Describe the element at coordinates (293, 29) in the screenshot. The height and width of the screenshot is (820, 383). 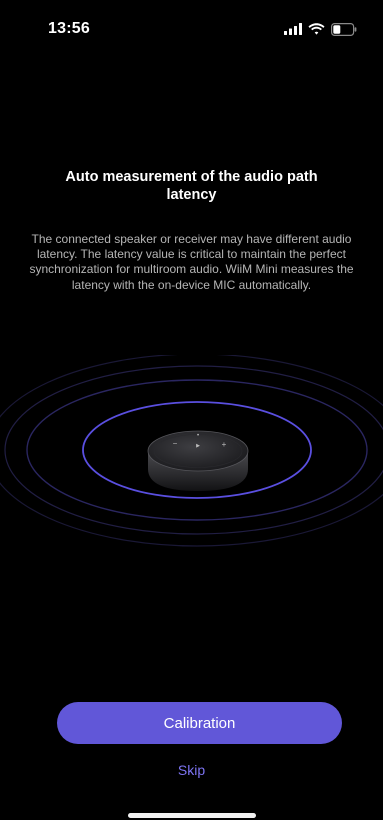
I see `cellular-signal-icon` at that location.